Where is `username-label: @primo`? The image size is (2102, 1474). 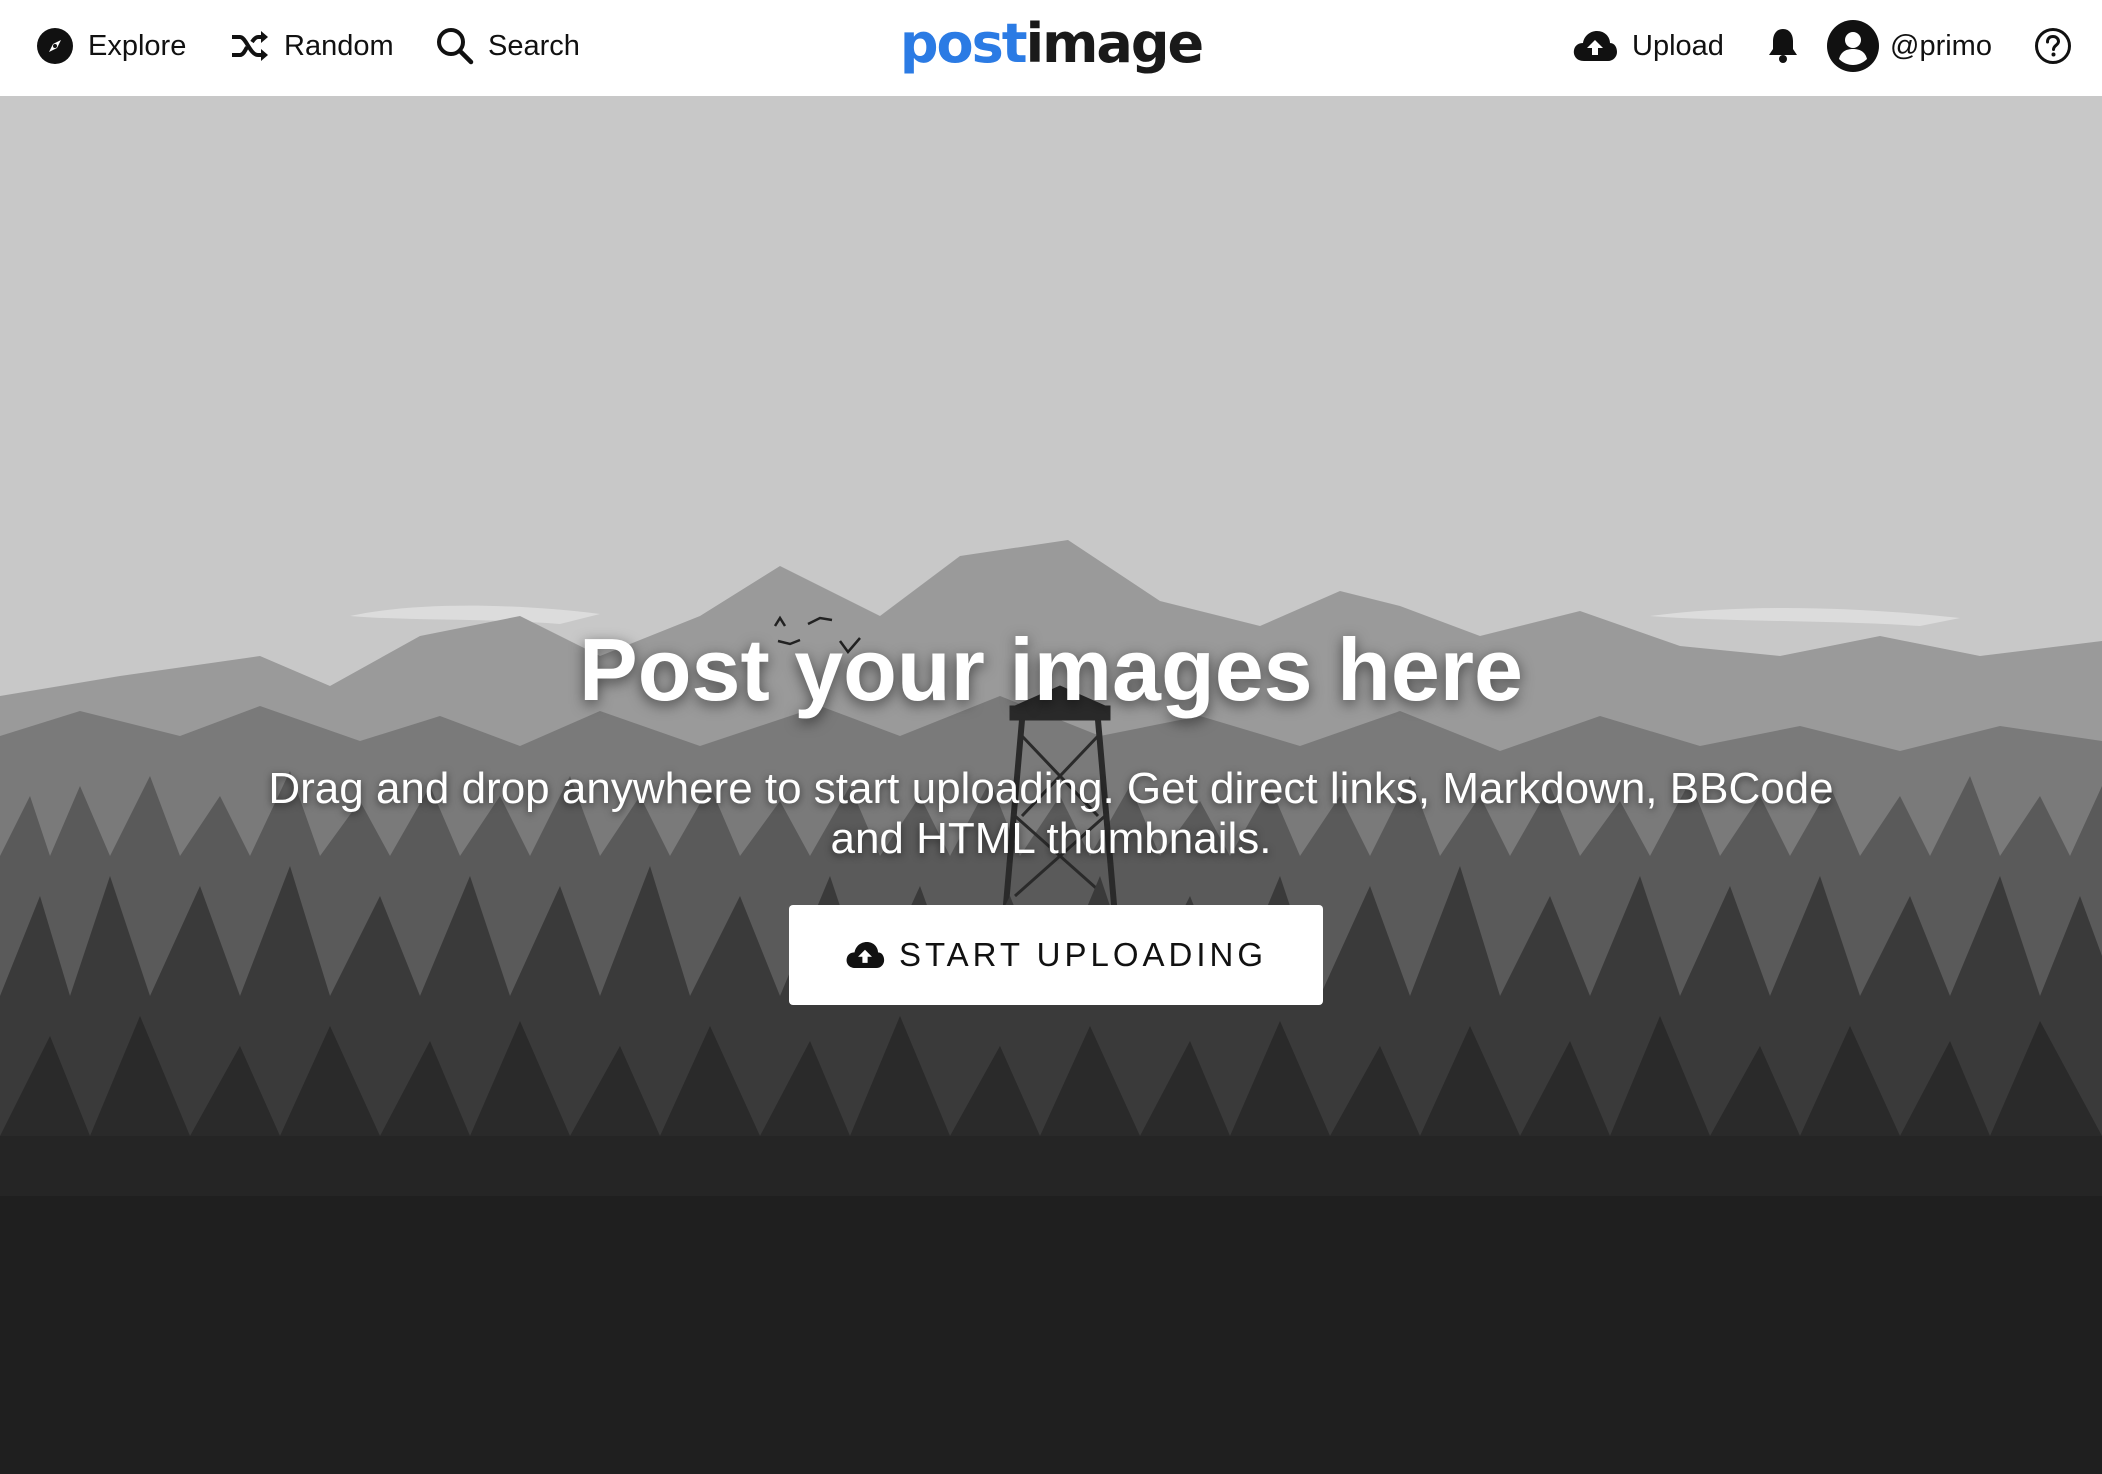
username-label: @primo is located at coordinates (1941, 45).